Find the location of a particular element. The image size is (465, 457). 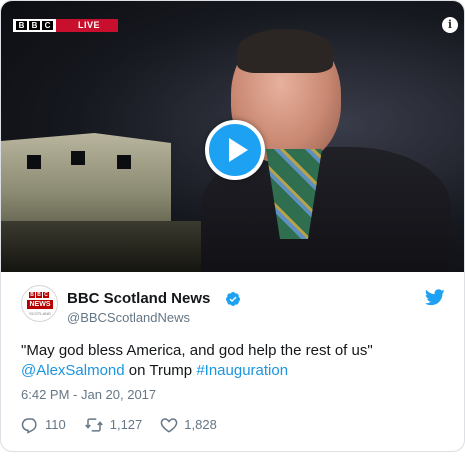

mention-link: @AlexSalmond is located at coordinates (73, 370).